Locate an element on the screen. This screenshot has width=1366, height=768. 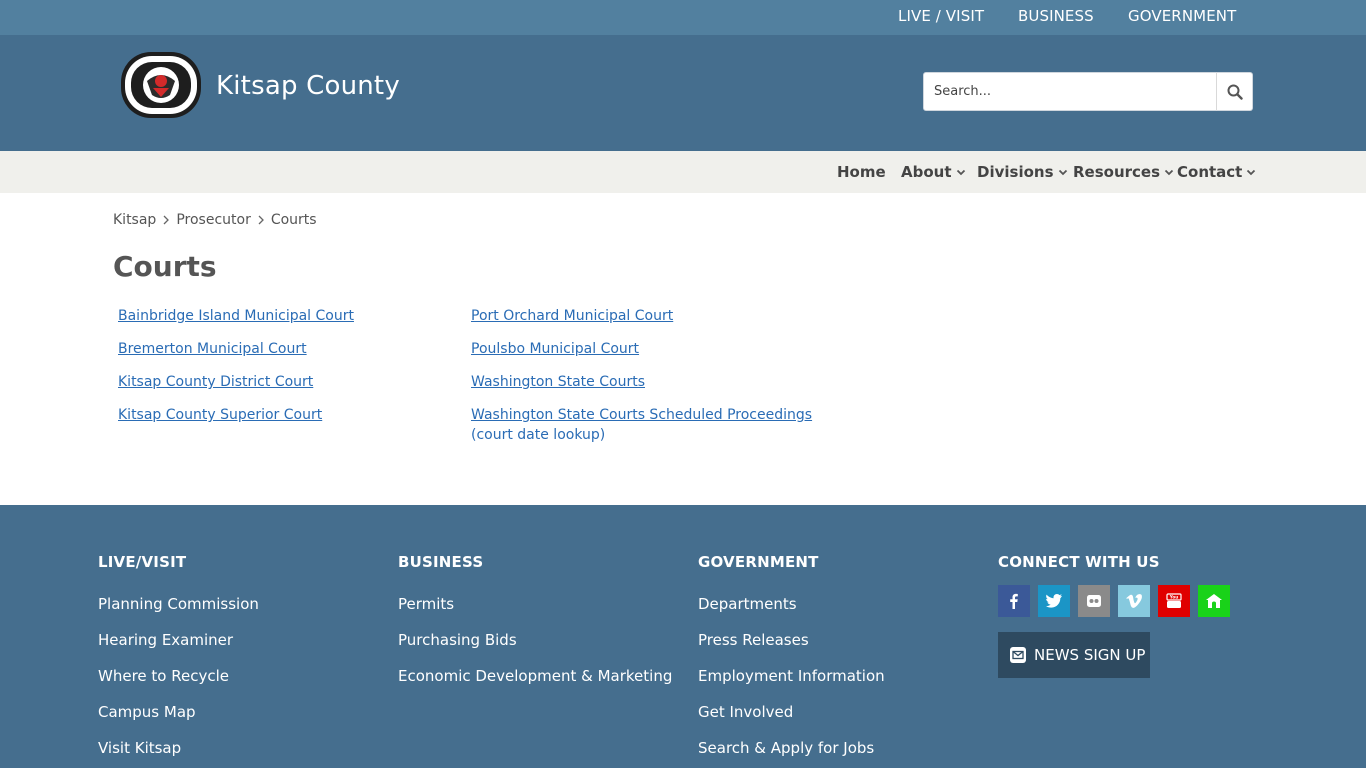
utility-link-government: GOVERNMENT is located at coordinates (1182, 16).